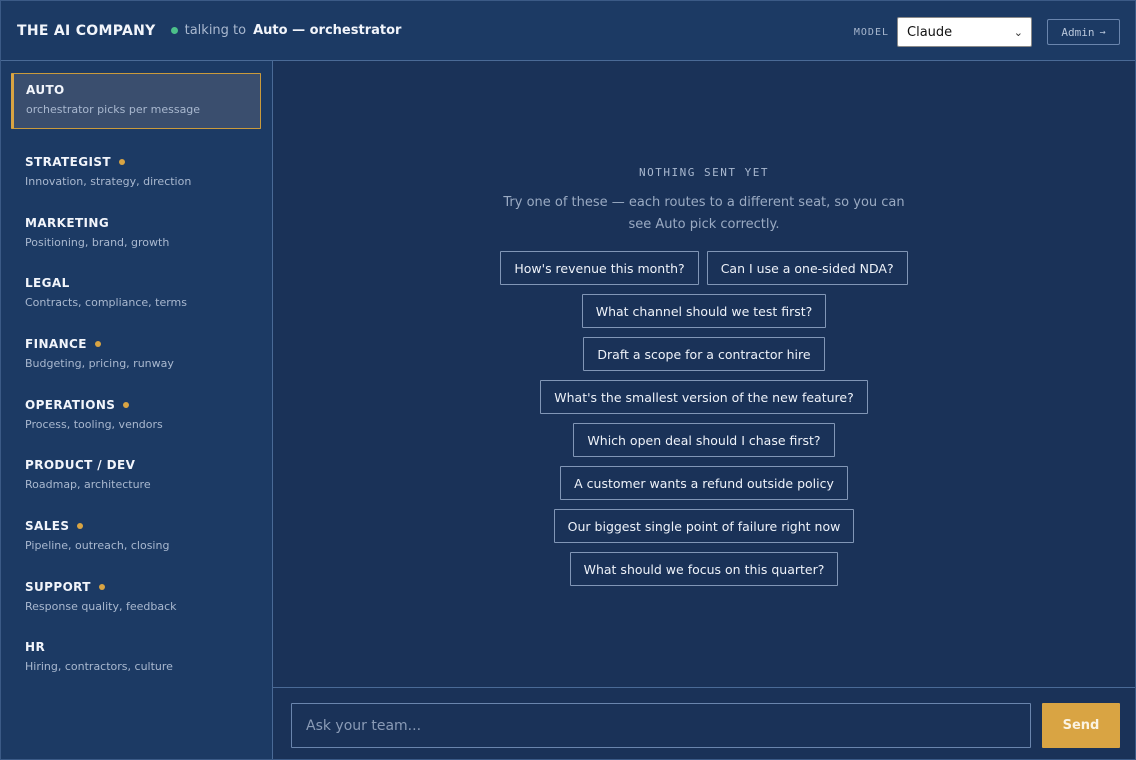  What do you see at coordinates (143, 647) in the screenshot?
I see `seat-name: HR` at bounding box center [143, 647].